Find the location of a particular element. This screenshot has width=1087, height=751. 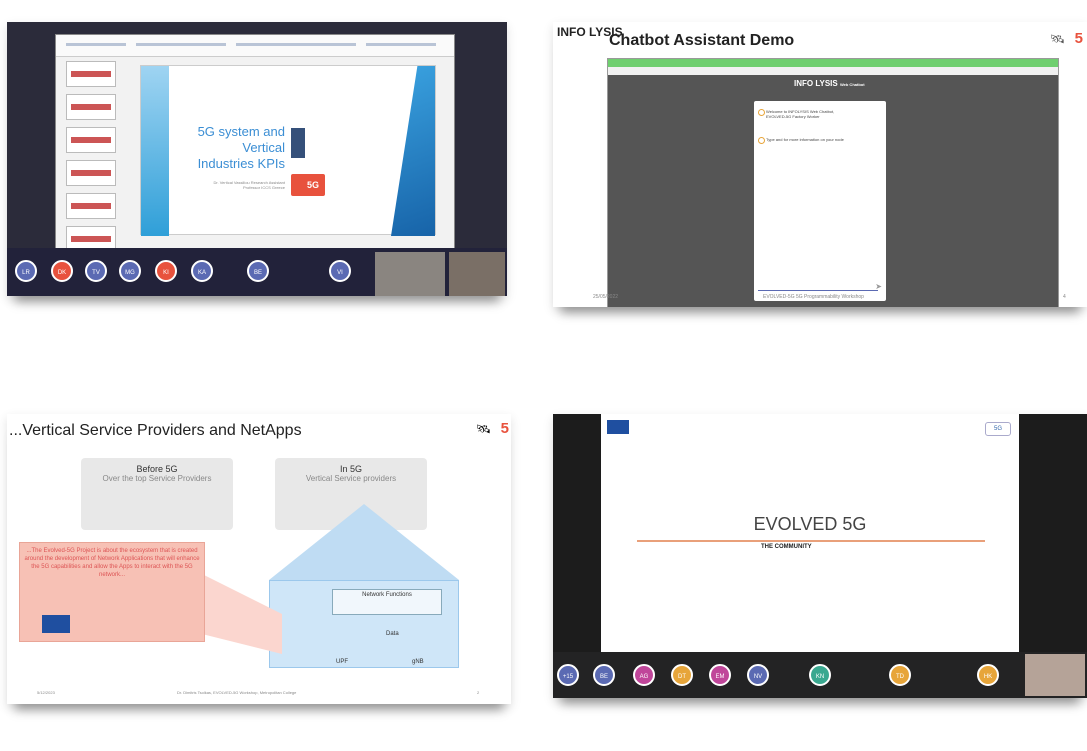

participant-avatar: VI is located at coordinates (340, 271).